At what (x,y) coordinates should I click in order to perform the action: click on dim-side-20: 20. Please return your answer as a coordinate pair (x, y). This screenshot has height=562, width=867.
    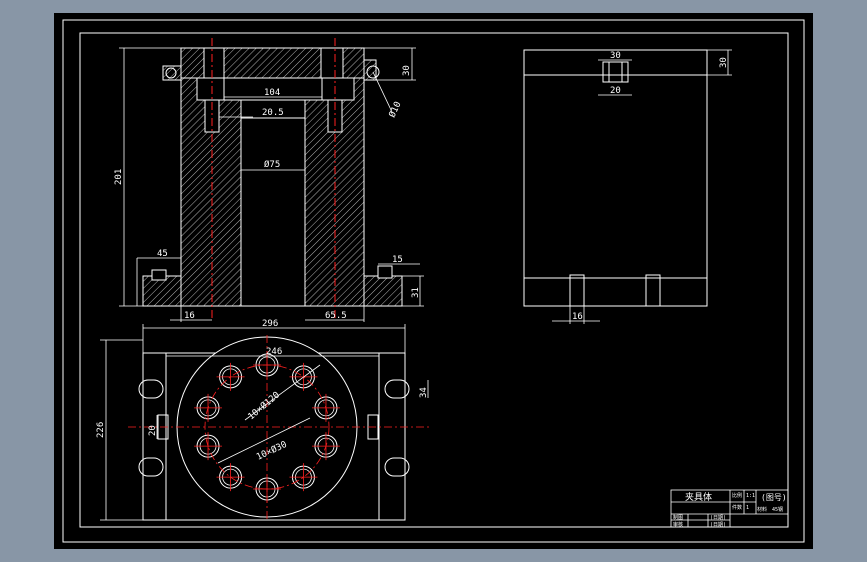
    Looking at the image, I should click on (615, 91).